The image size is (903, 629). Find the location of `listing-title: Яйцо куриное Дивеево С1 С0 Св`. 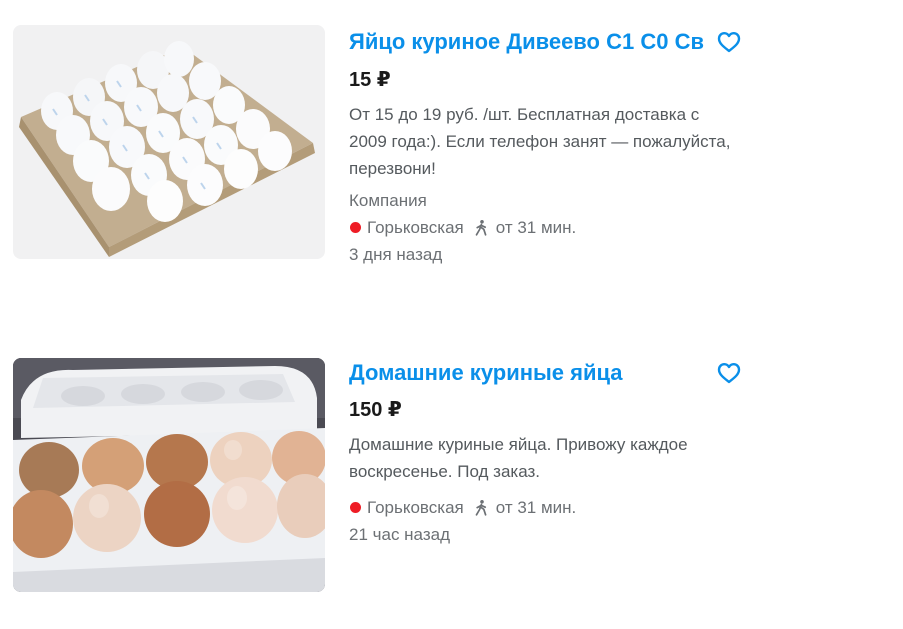

listing-title: Яйцо куриное Дивеево С1 С0 Св is located at coordinates (529, 42).